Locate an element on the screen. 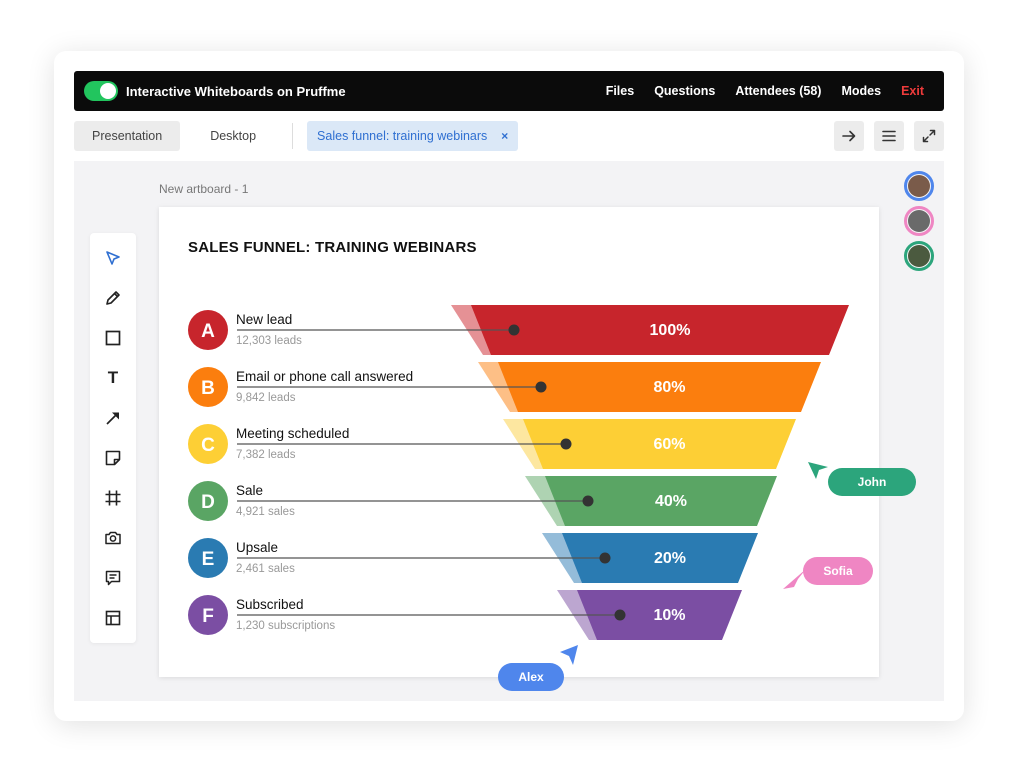  select-tool is located at coordinates (113, 258).